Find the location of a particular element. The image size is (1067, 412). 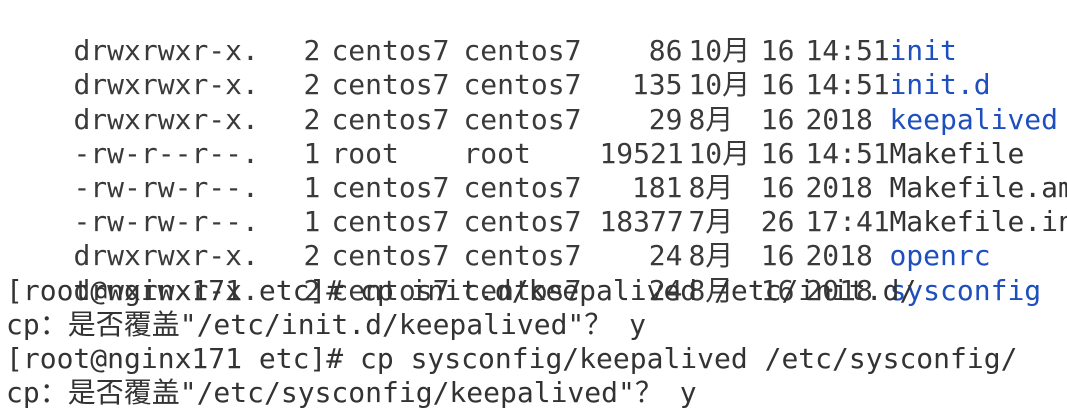

file-name: Makefile.in is located at coordinates (978, 222).